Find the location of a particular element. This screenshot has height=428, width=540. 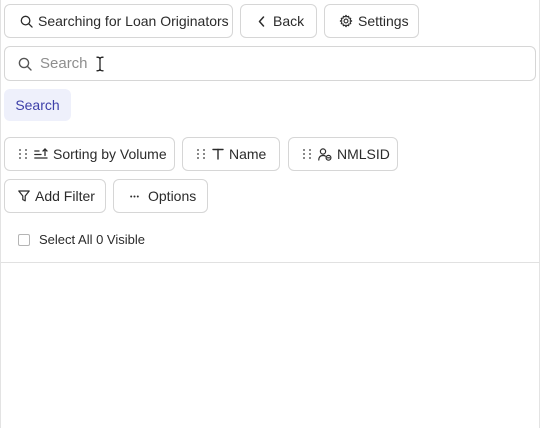

name-chip-label: Name is located at coordinates (248, 154).